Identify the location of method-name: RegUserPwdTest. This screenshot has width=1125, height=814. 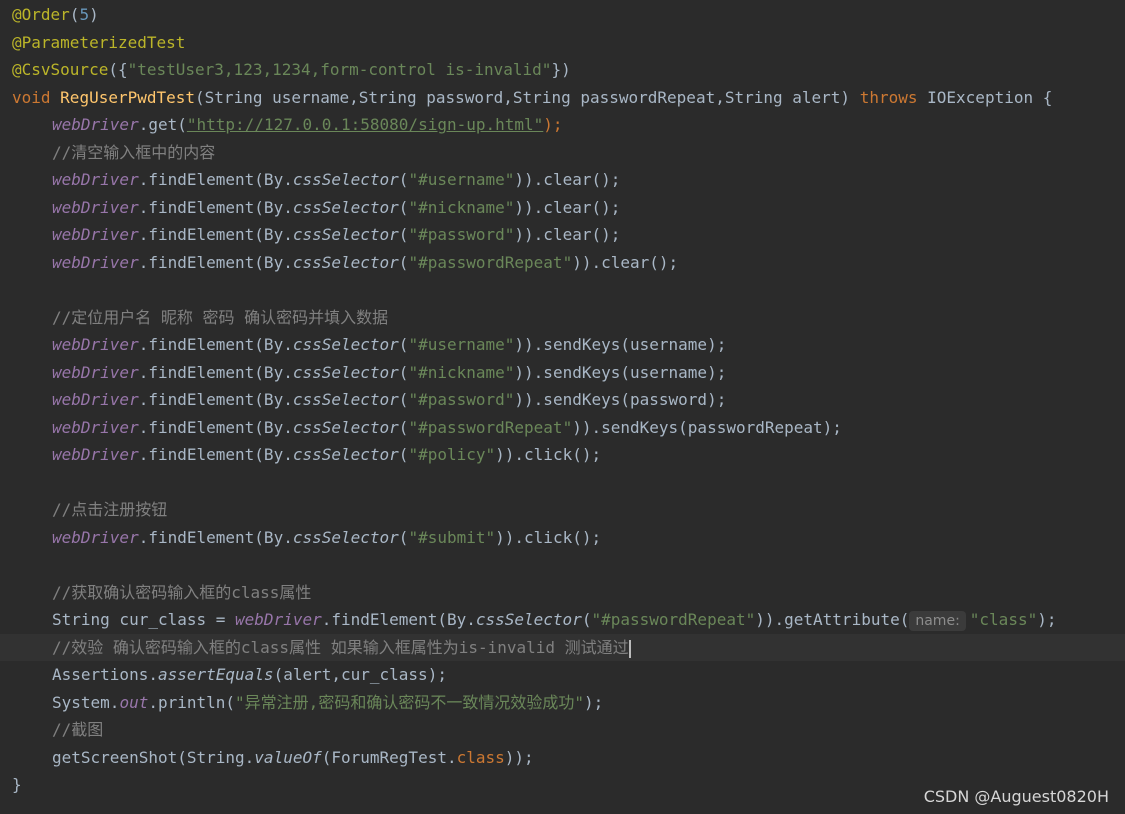
(128, 97).